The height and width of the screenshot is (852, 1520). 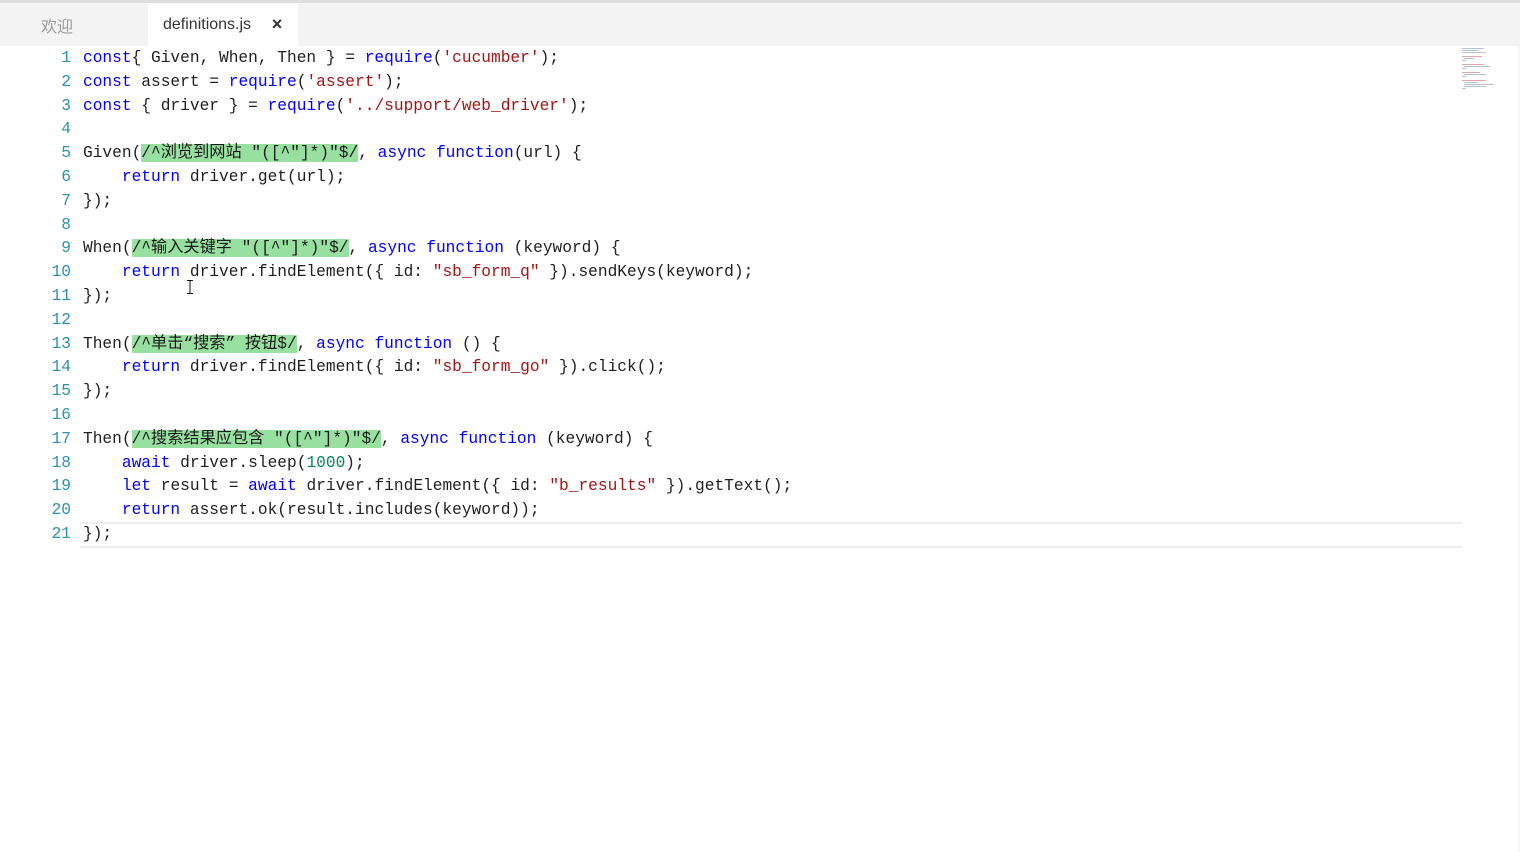 I want to click on code-token: driver.sleep(, so click(x=238, y=462).